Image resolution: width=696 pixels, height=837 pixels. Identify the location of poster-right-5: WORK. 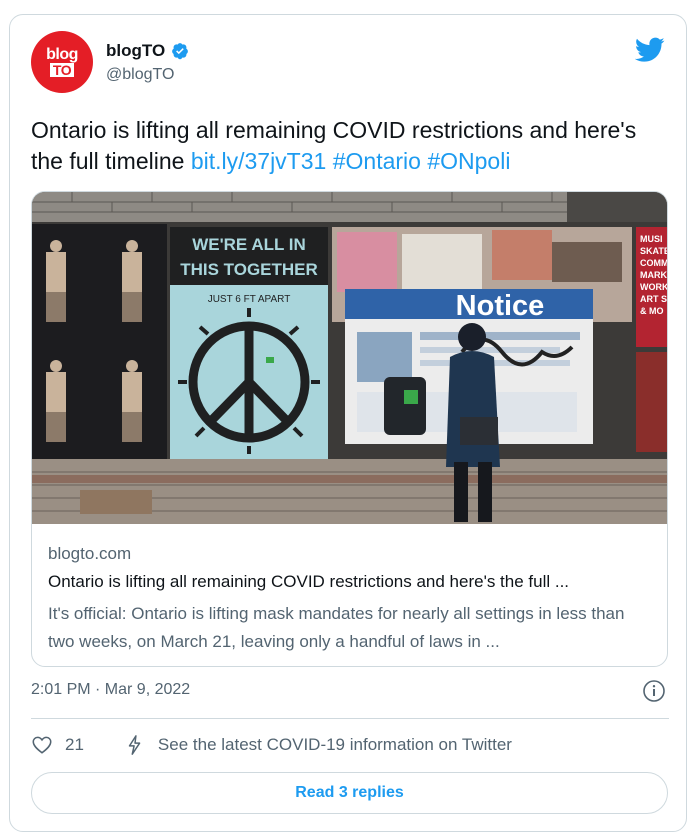
(654, 287).